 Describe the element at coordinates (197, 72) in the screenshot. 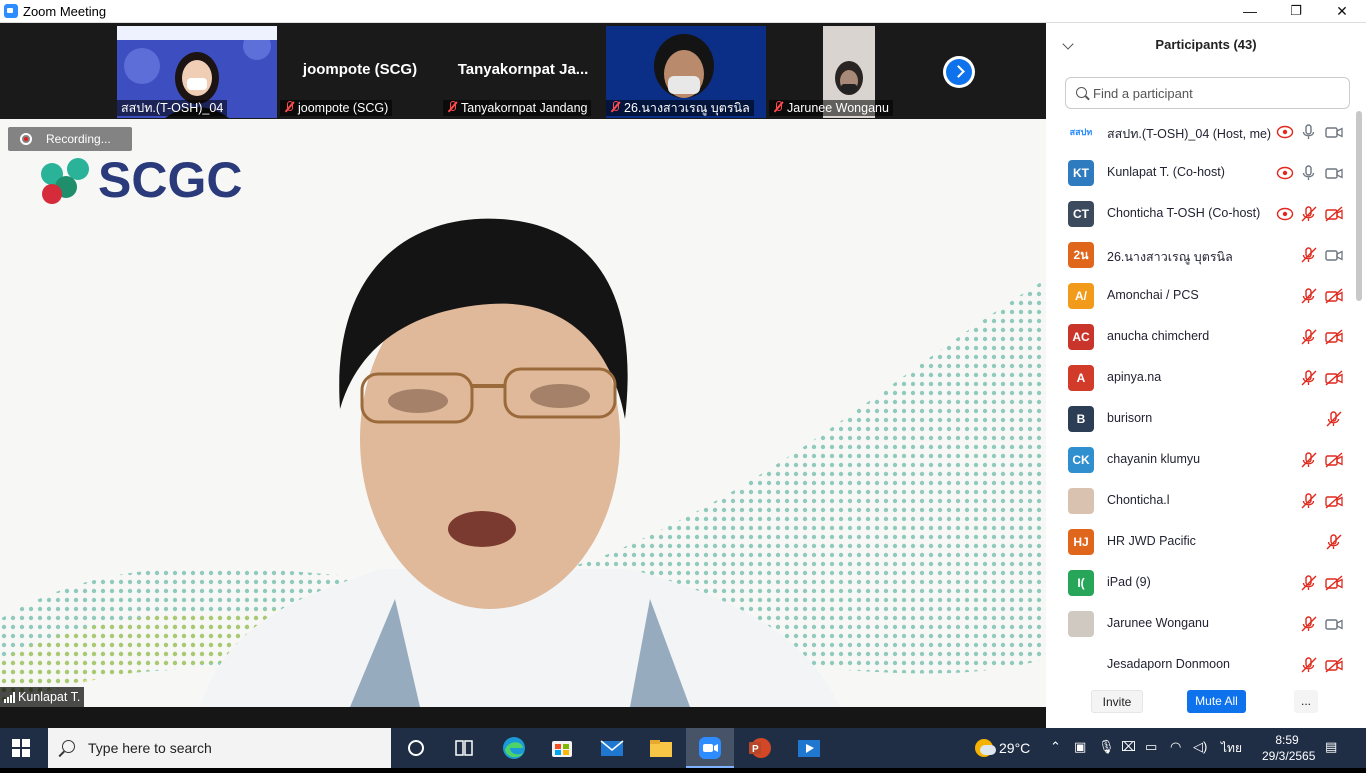

I see `video-tile: สสปท.(T-OSH)_04` at that location.